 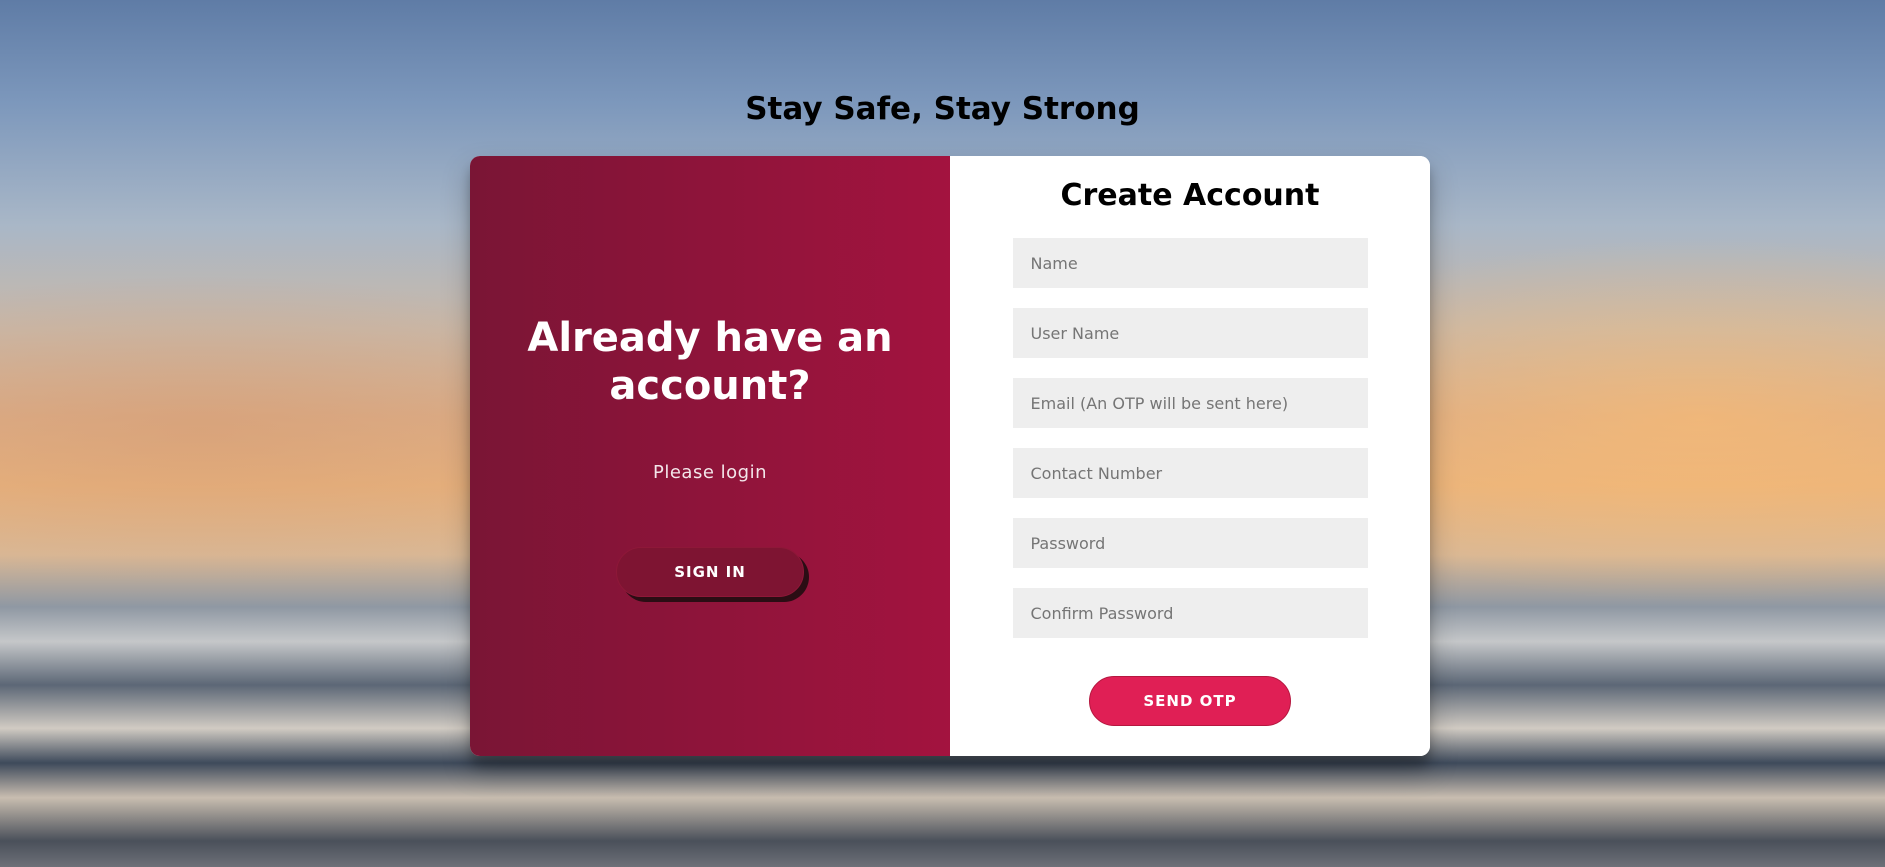 I want to click on send-otp-button: SEND OTP, so click(x=1190, y=701).